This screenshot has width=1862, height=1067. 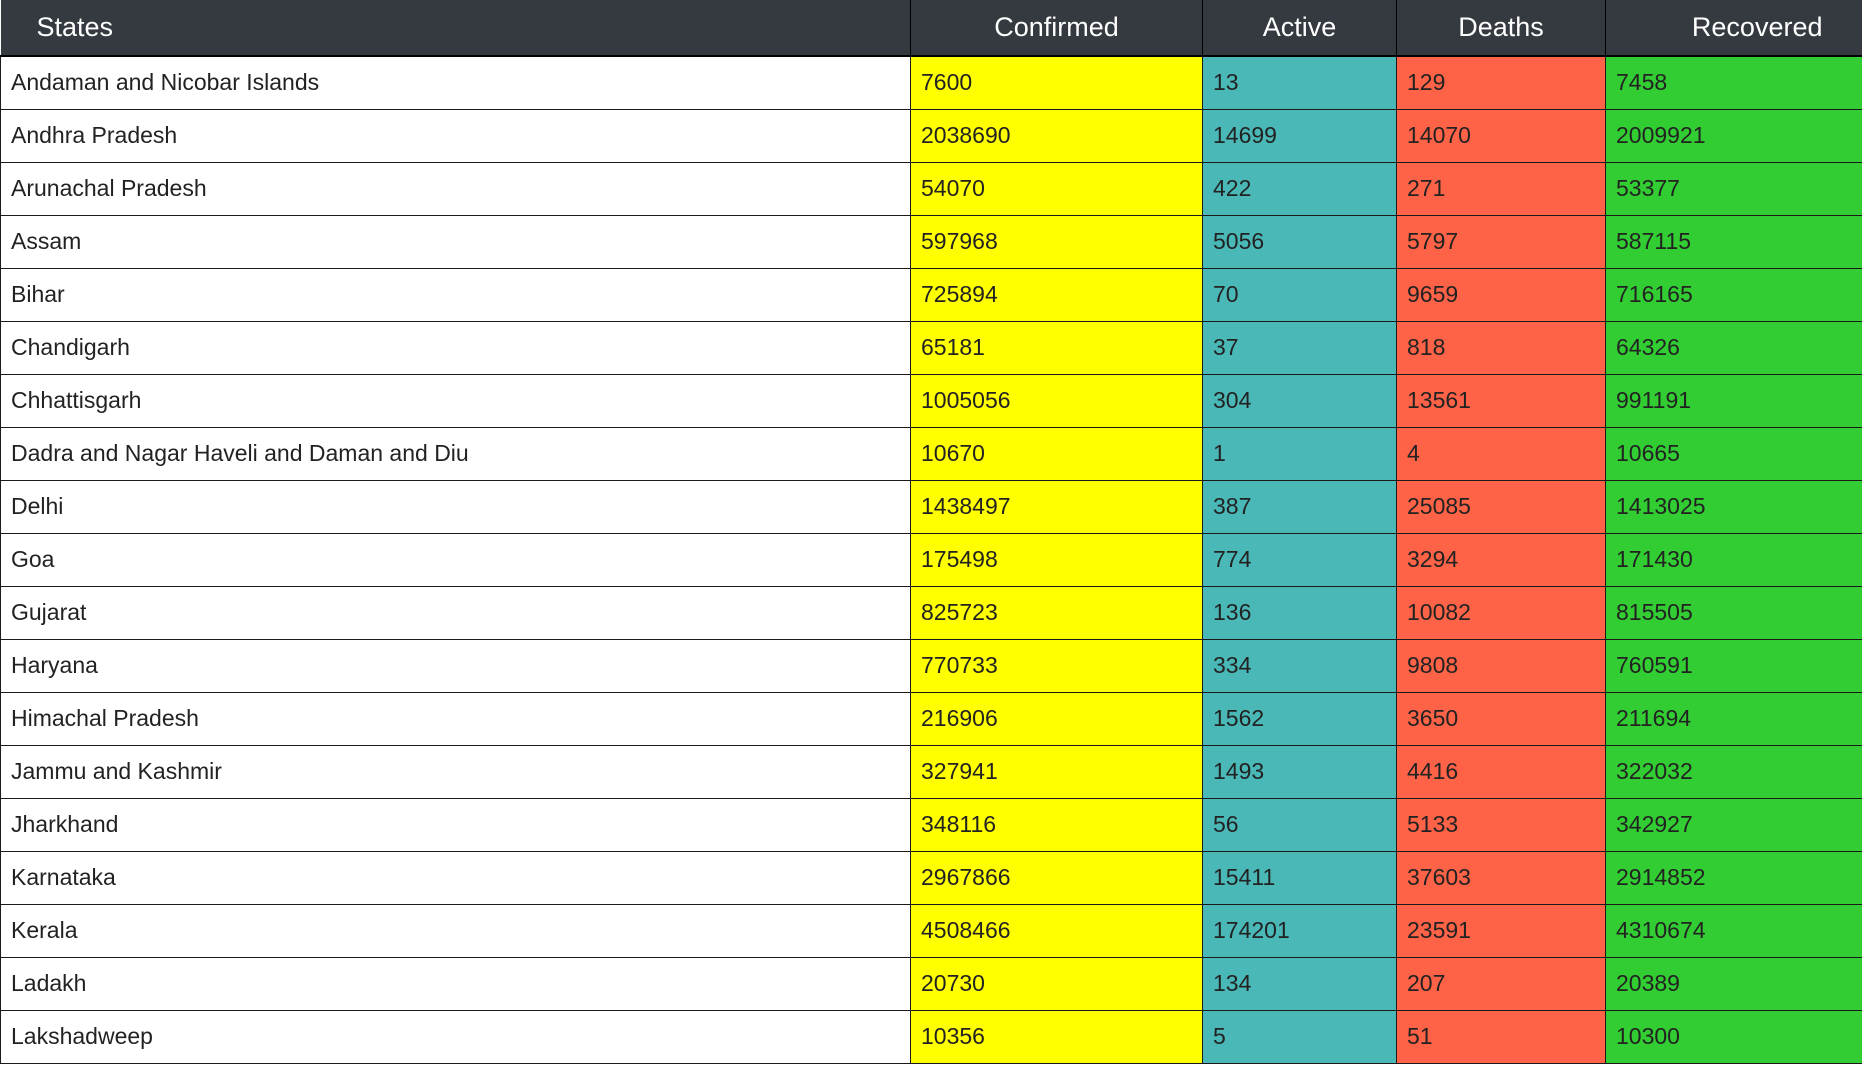 I want to click on recovered-cell: 10665, so click(x=1733, y=454).